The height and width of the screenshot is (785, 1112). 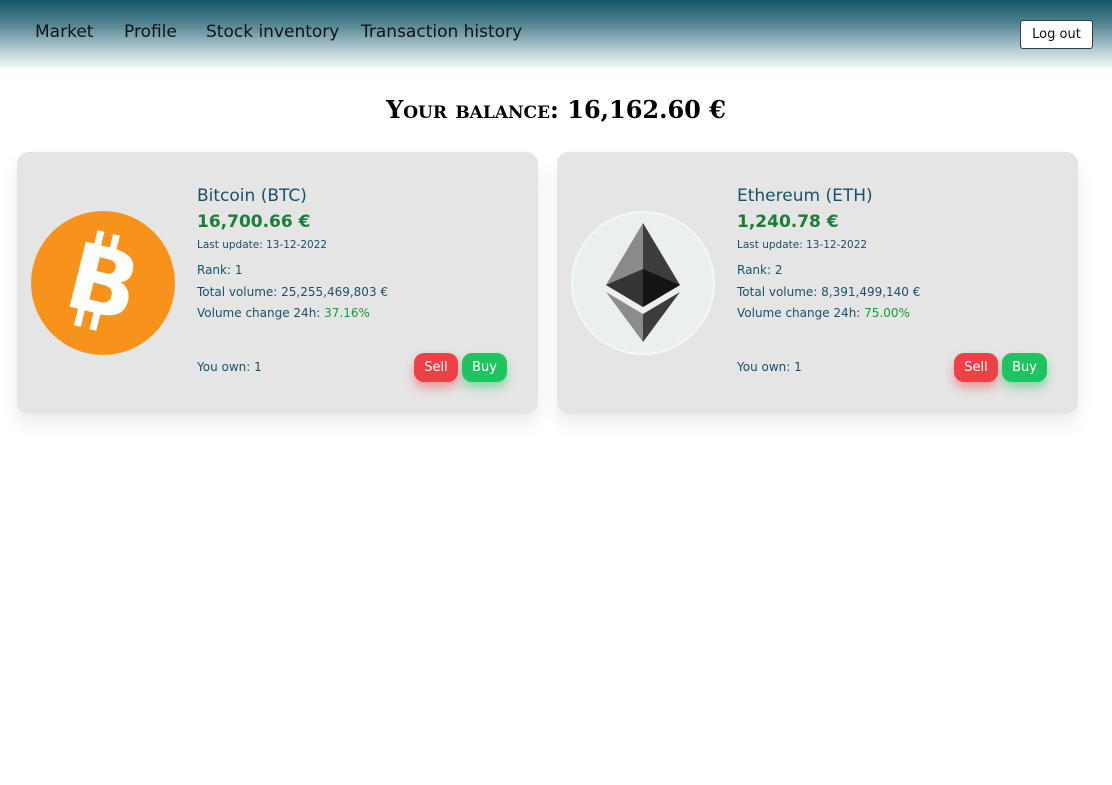 What do you see at coordinates (293, 292) in the screenshot?
I see `coin-total-volume: Total volume: 25,255,469,803 €` at bounding box center [293, 292].